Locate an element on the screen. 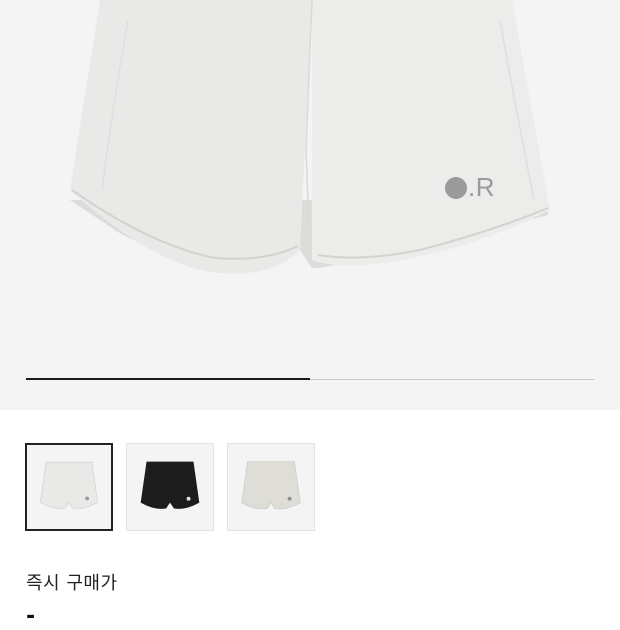 The height and width of the screenshot is (630, 620). thumbnail-black is located at coordinates (170, 487).